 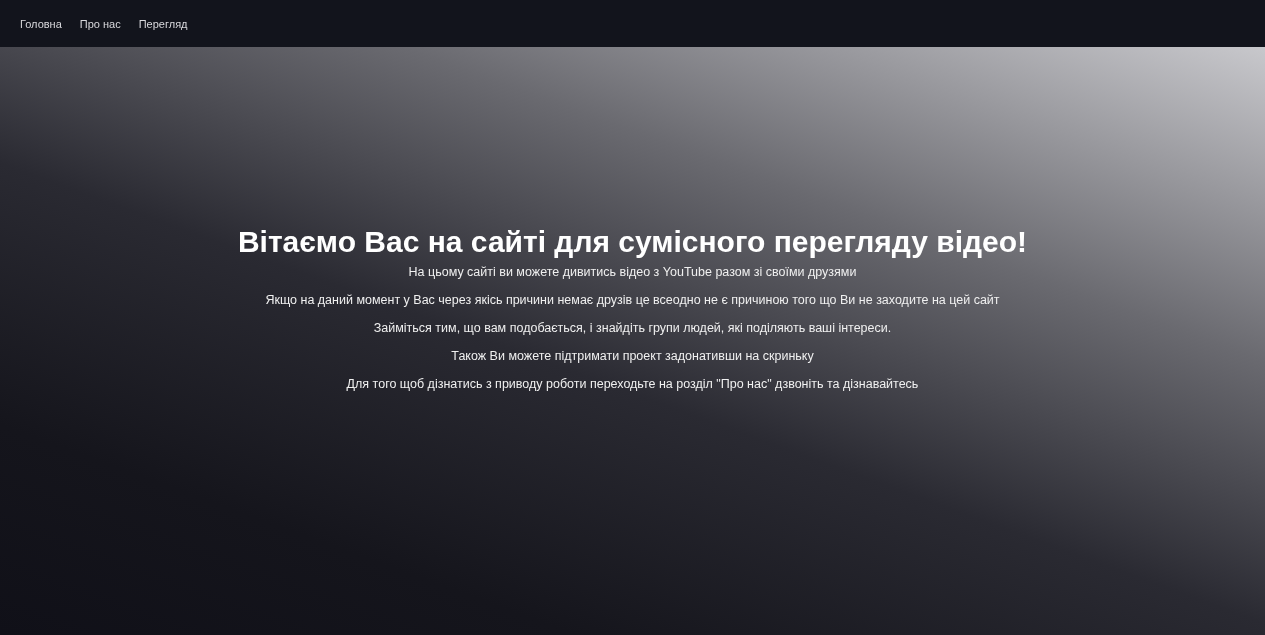 What do you see at coordinates (632, 272) in the screenshot?
I see `hero-paragraph: На цьому сайті ви можете дивитись відео з YouTube разом зі своїми друзями` at bounding box center [632, 272].